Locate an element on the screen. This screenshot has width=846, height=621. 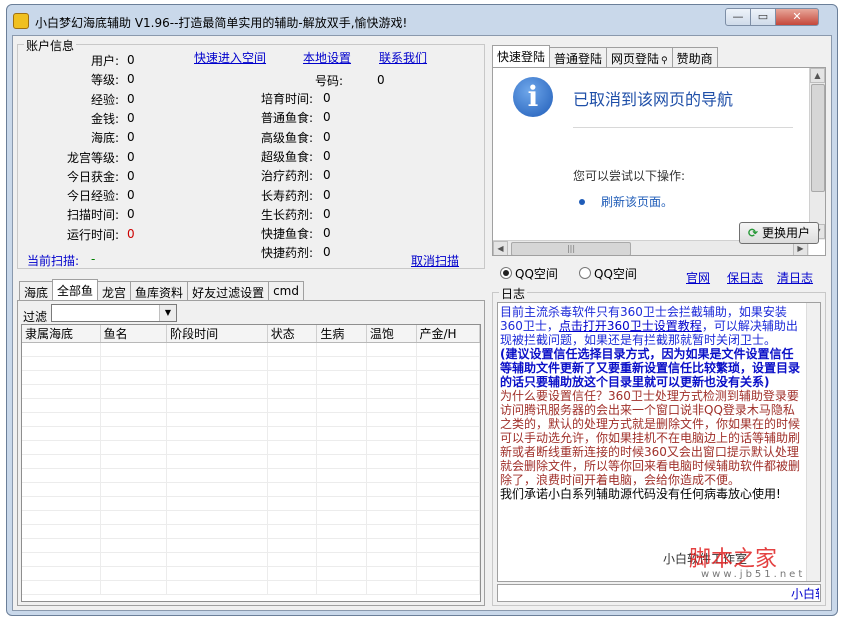
scroll-left-button: ◀ is located at coordinates (500, 248).